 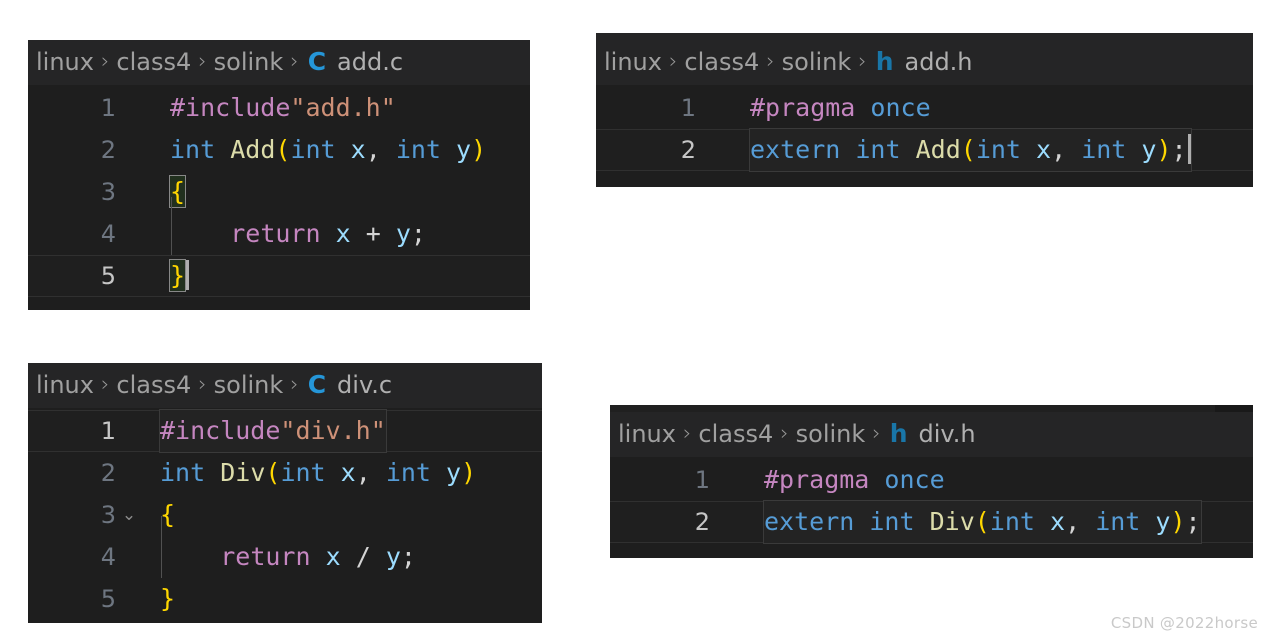 I want to click on code-text: #pragma once, so click(x=840, y=108).